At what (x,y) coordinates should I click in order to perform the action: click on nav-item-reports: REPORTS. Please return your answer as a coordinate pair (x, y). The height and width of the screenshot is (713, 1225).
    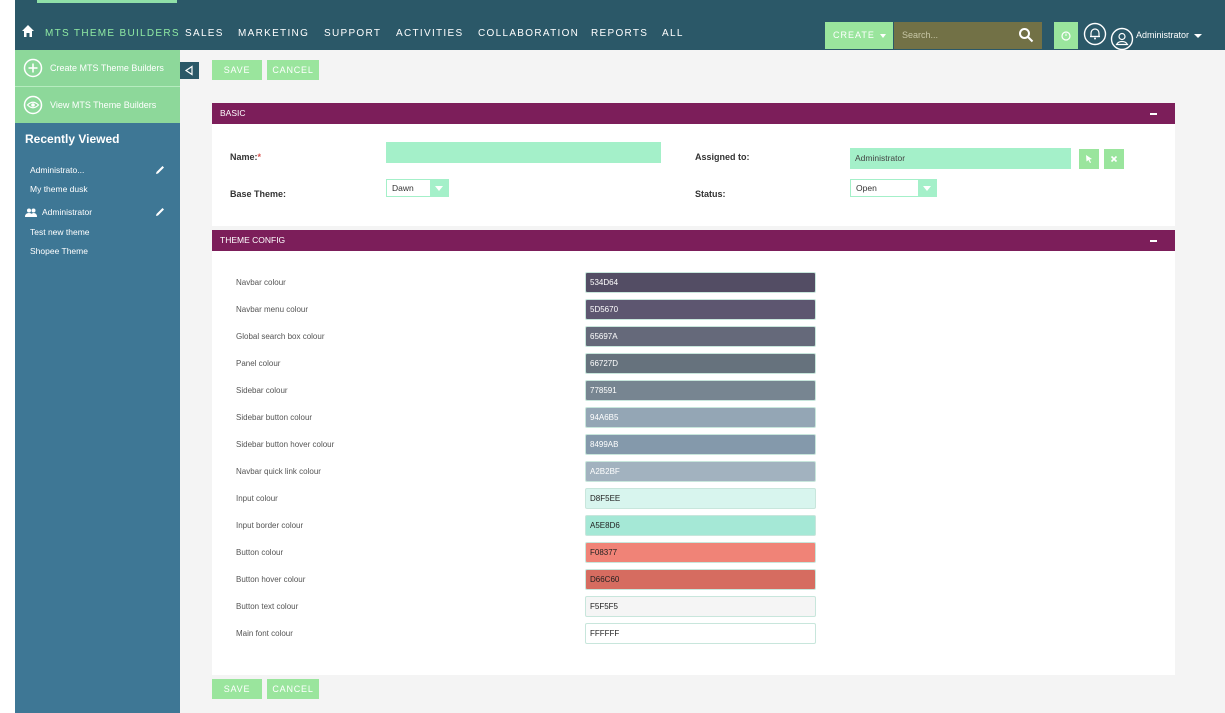
    Looking at the image, I should click on (619, 33).